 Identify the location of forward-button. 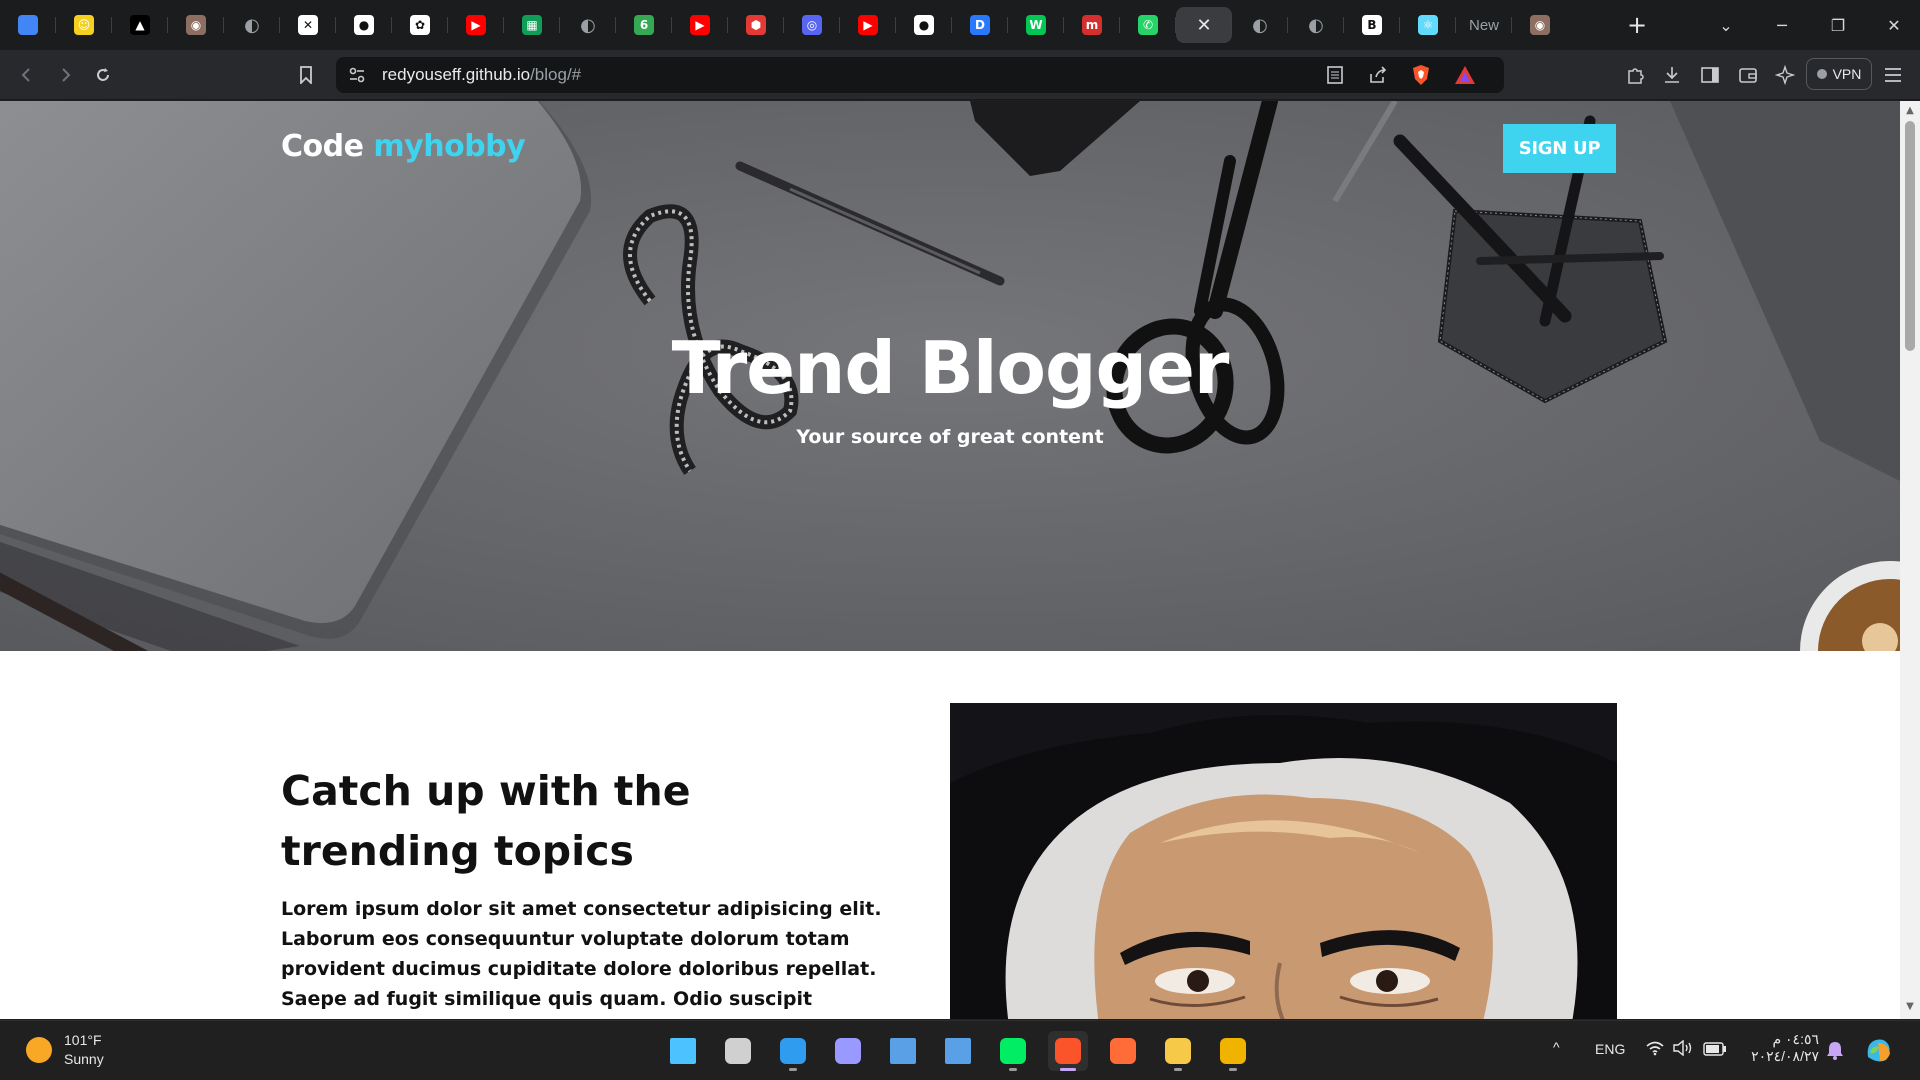
(65, 75).